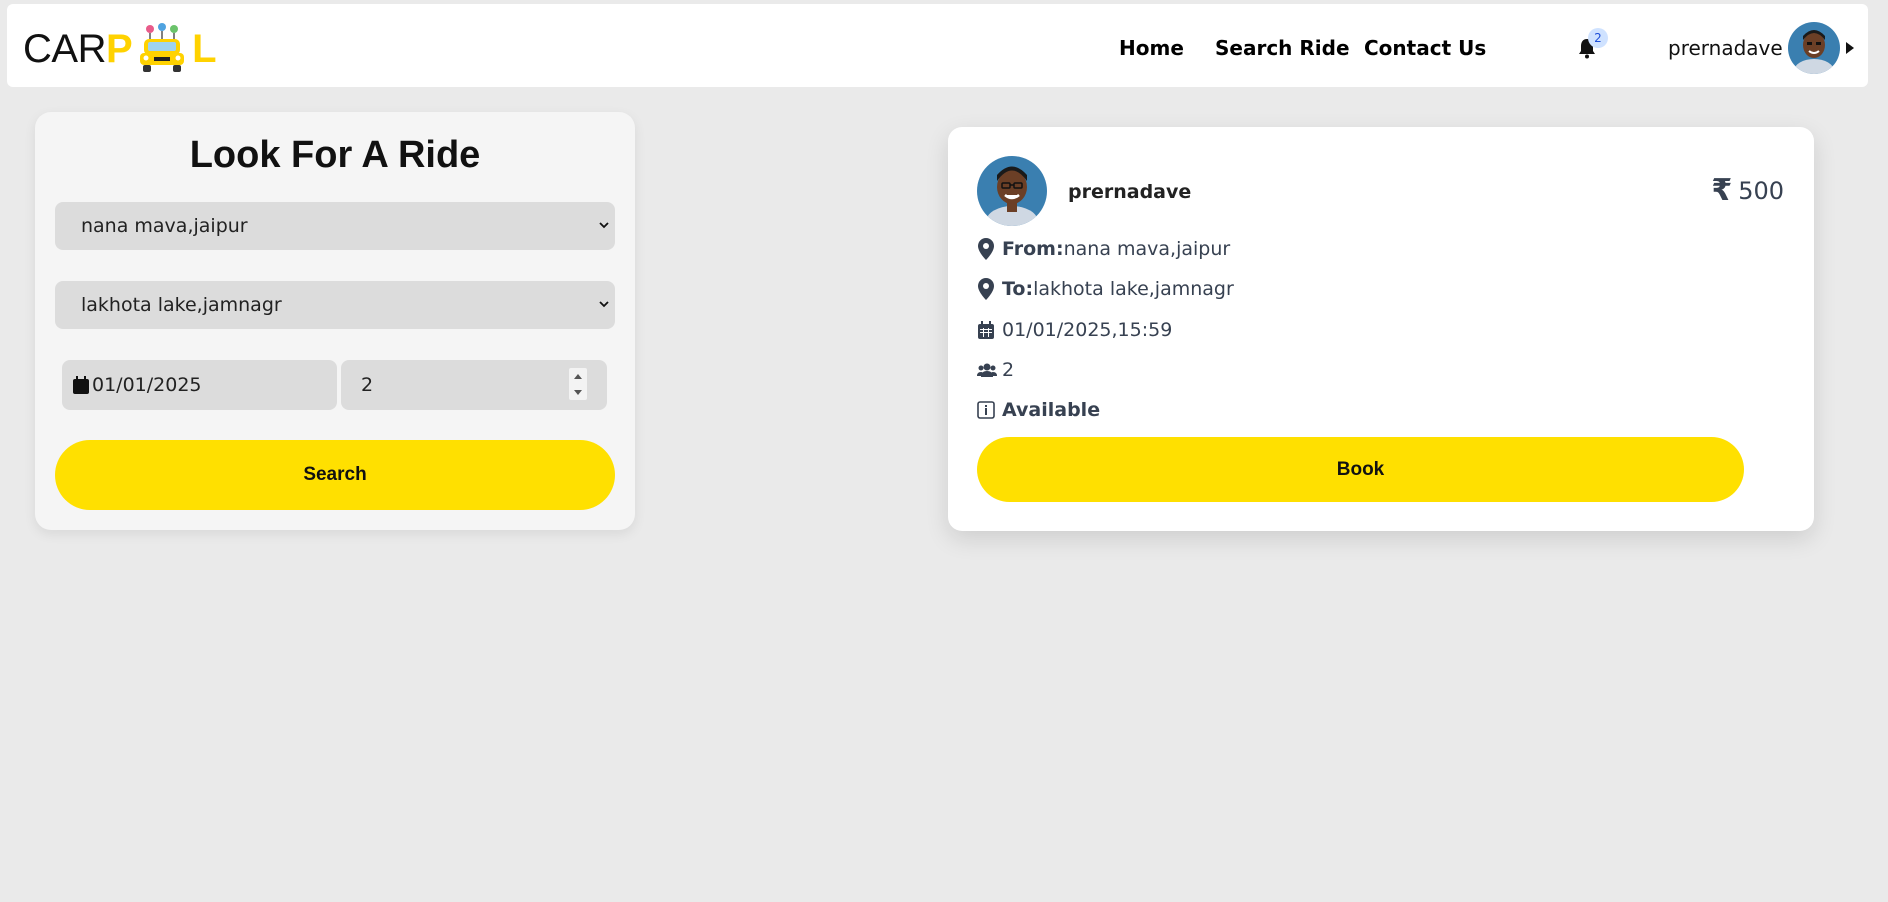 This screenshot has height=902, width=1888. I want to click on ride-from-row: From: nana mava,jaipur, so click(1103, 249).